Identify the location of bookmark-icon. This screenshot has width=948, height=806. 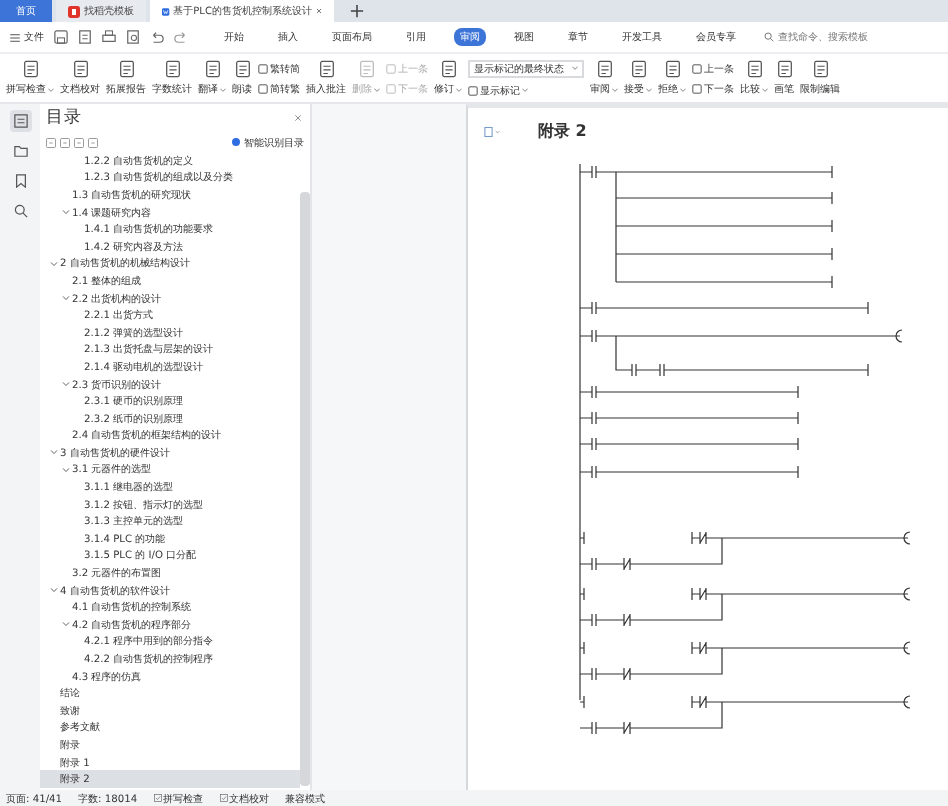
(20, 181).